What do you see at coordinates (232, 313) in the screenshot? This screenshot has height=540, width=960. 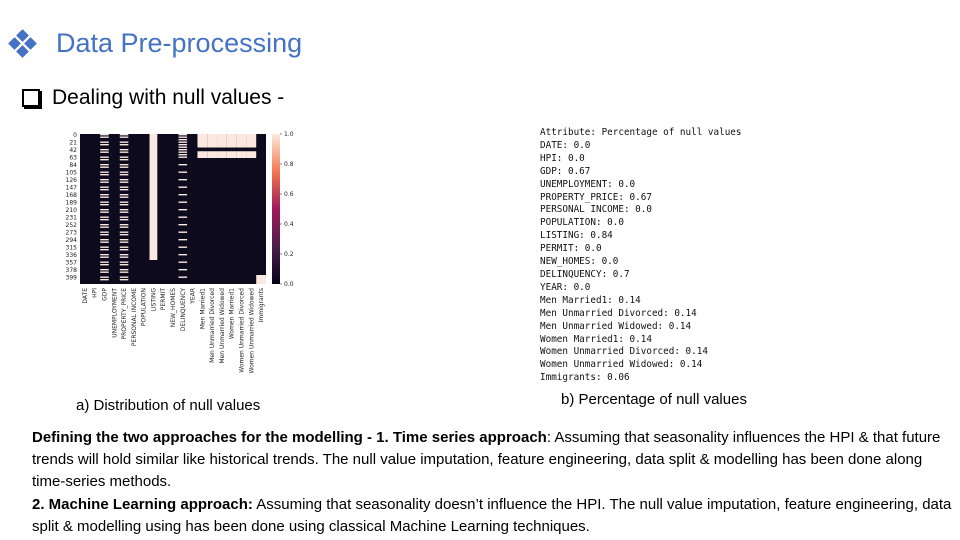 I see `heatmap-column-label: Women Married1` at bounding box center [232, 313].